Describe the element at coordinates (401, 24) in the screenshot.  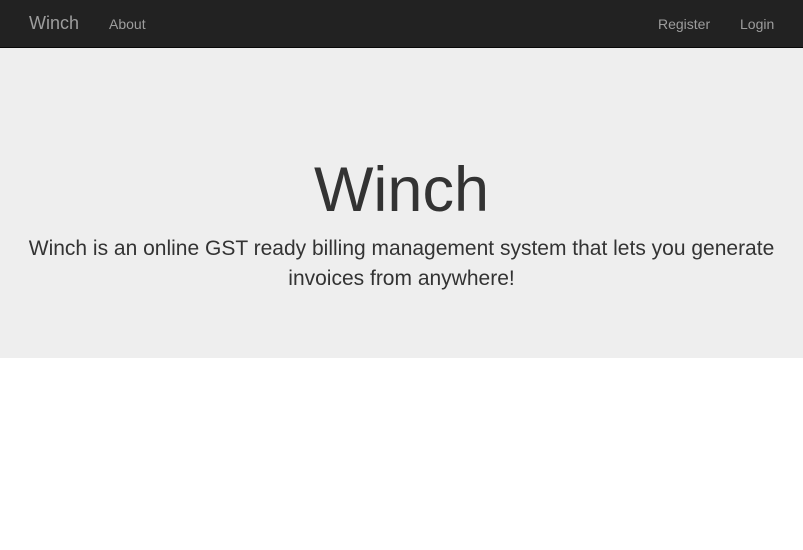
I see `top-navbar: Winch About Register Login` at that location.